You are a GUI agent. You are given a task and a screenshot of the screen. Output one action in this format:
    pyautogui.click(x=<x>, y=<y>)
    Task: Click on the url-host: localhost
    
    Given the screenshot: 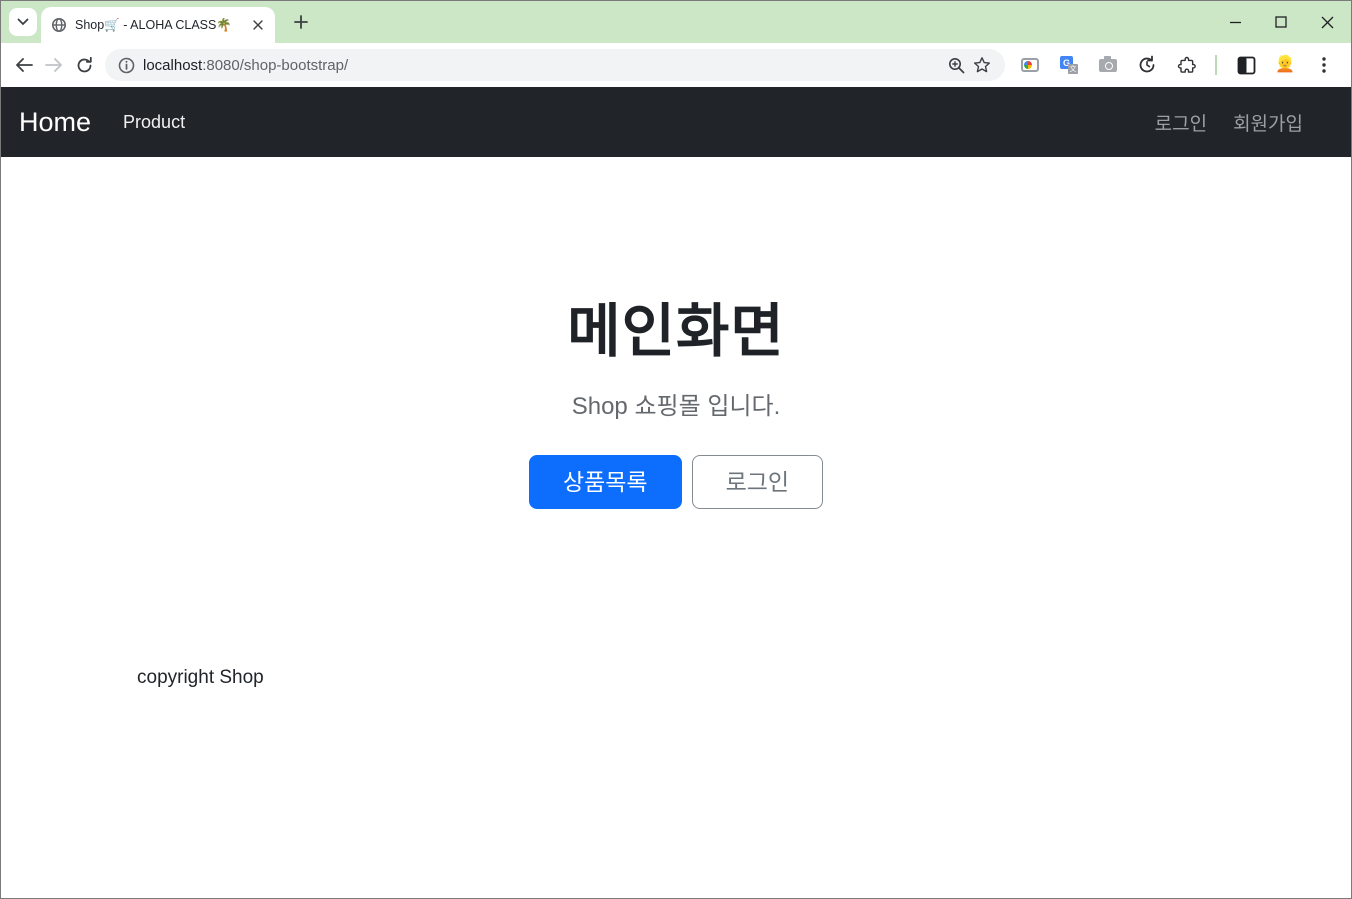 What is the action you would take?
    pyautogui.click(x=173, y=65)
    